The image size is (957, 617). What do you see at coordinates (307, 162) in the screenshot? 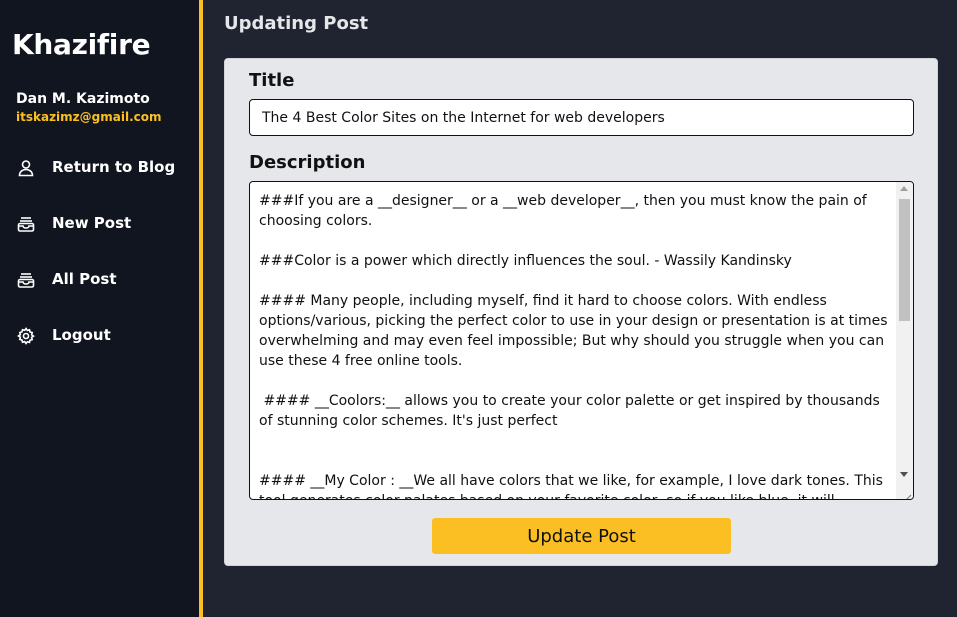
I see `description-label: Description` at bounding box center [307, 162].